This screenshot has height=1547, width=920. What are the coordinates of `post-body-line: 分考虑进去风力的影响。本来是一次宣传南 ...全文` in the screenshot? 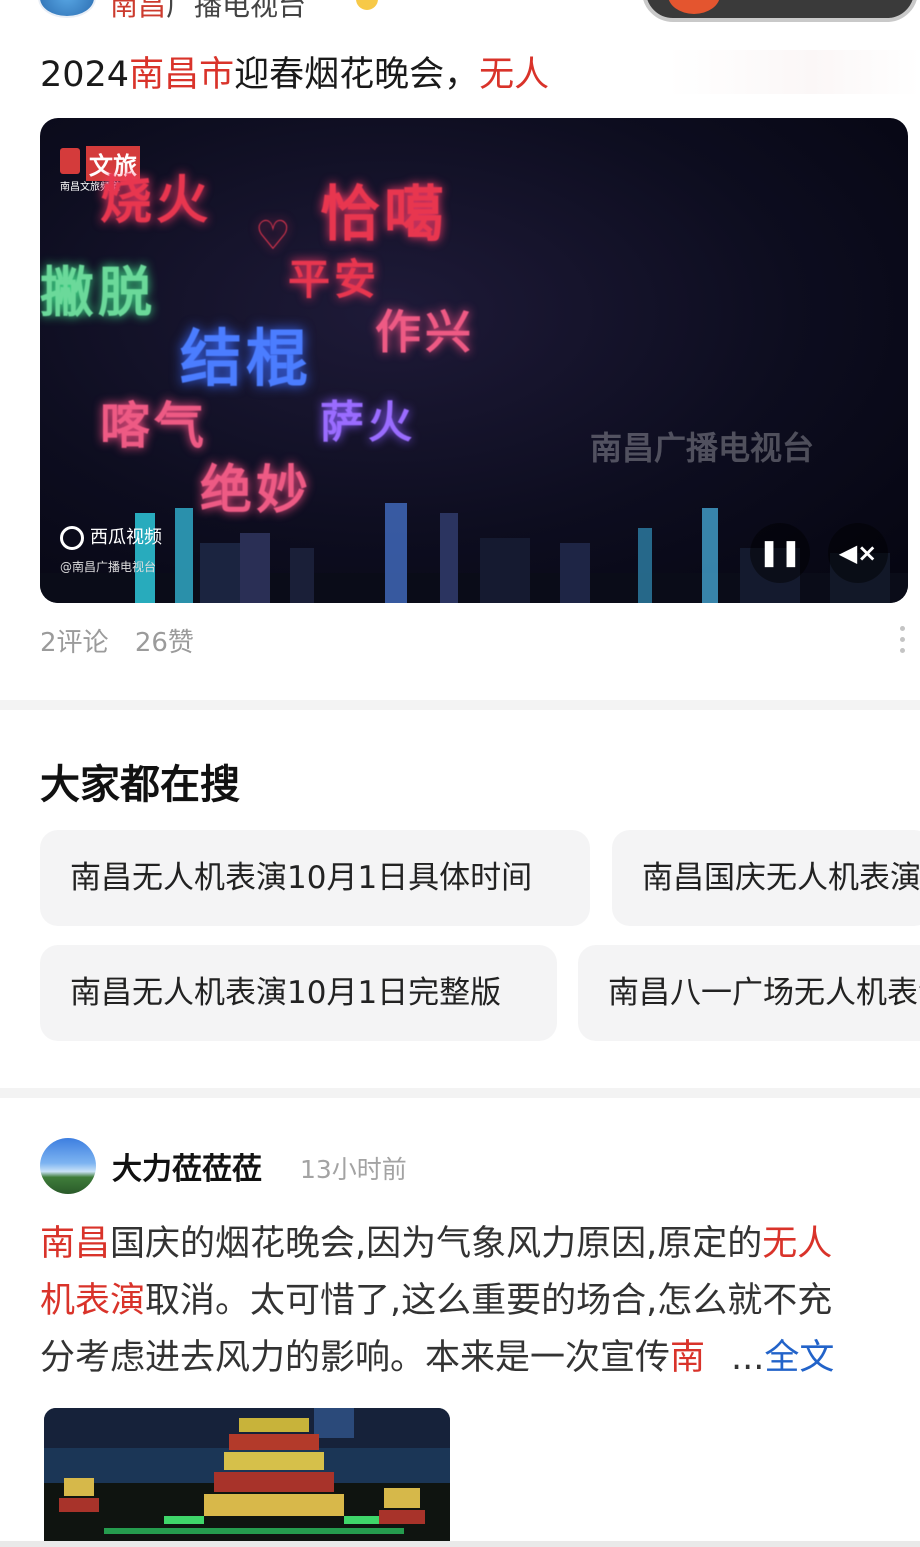 It's located at (475, 1358).